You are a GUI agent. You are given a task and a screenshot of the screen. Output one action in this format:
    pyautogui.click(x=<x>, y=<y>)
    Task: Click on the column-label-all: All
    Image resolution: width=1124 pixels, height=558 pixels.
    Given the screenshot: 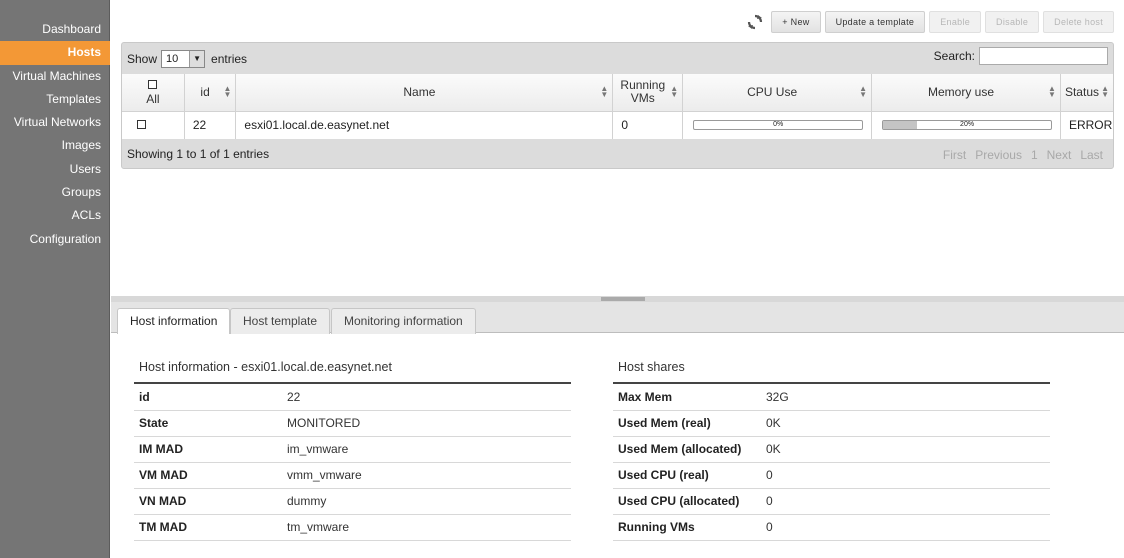 What is the action you would take?
    pyautogui.click(x=153, y=99)
    